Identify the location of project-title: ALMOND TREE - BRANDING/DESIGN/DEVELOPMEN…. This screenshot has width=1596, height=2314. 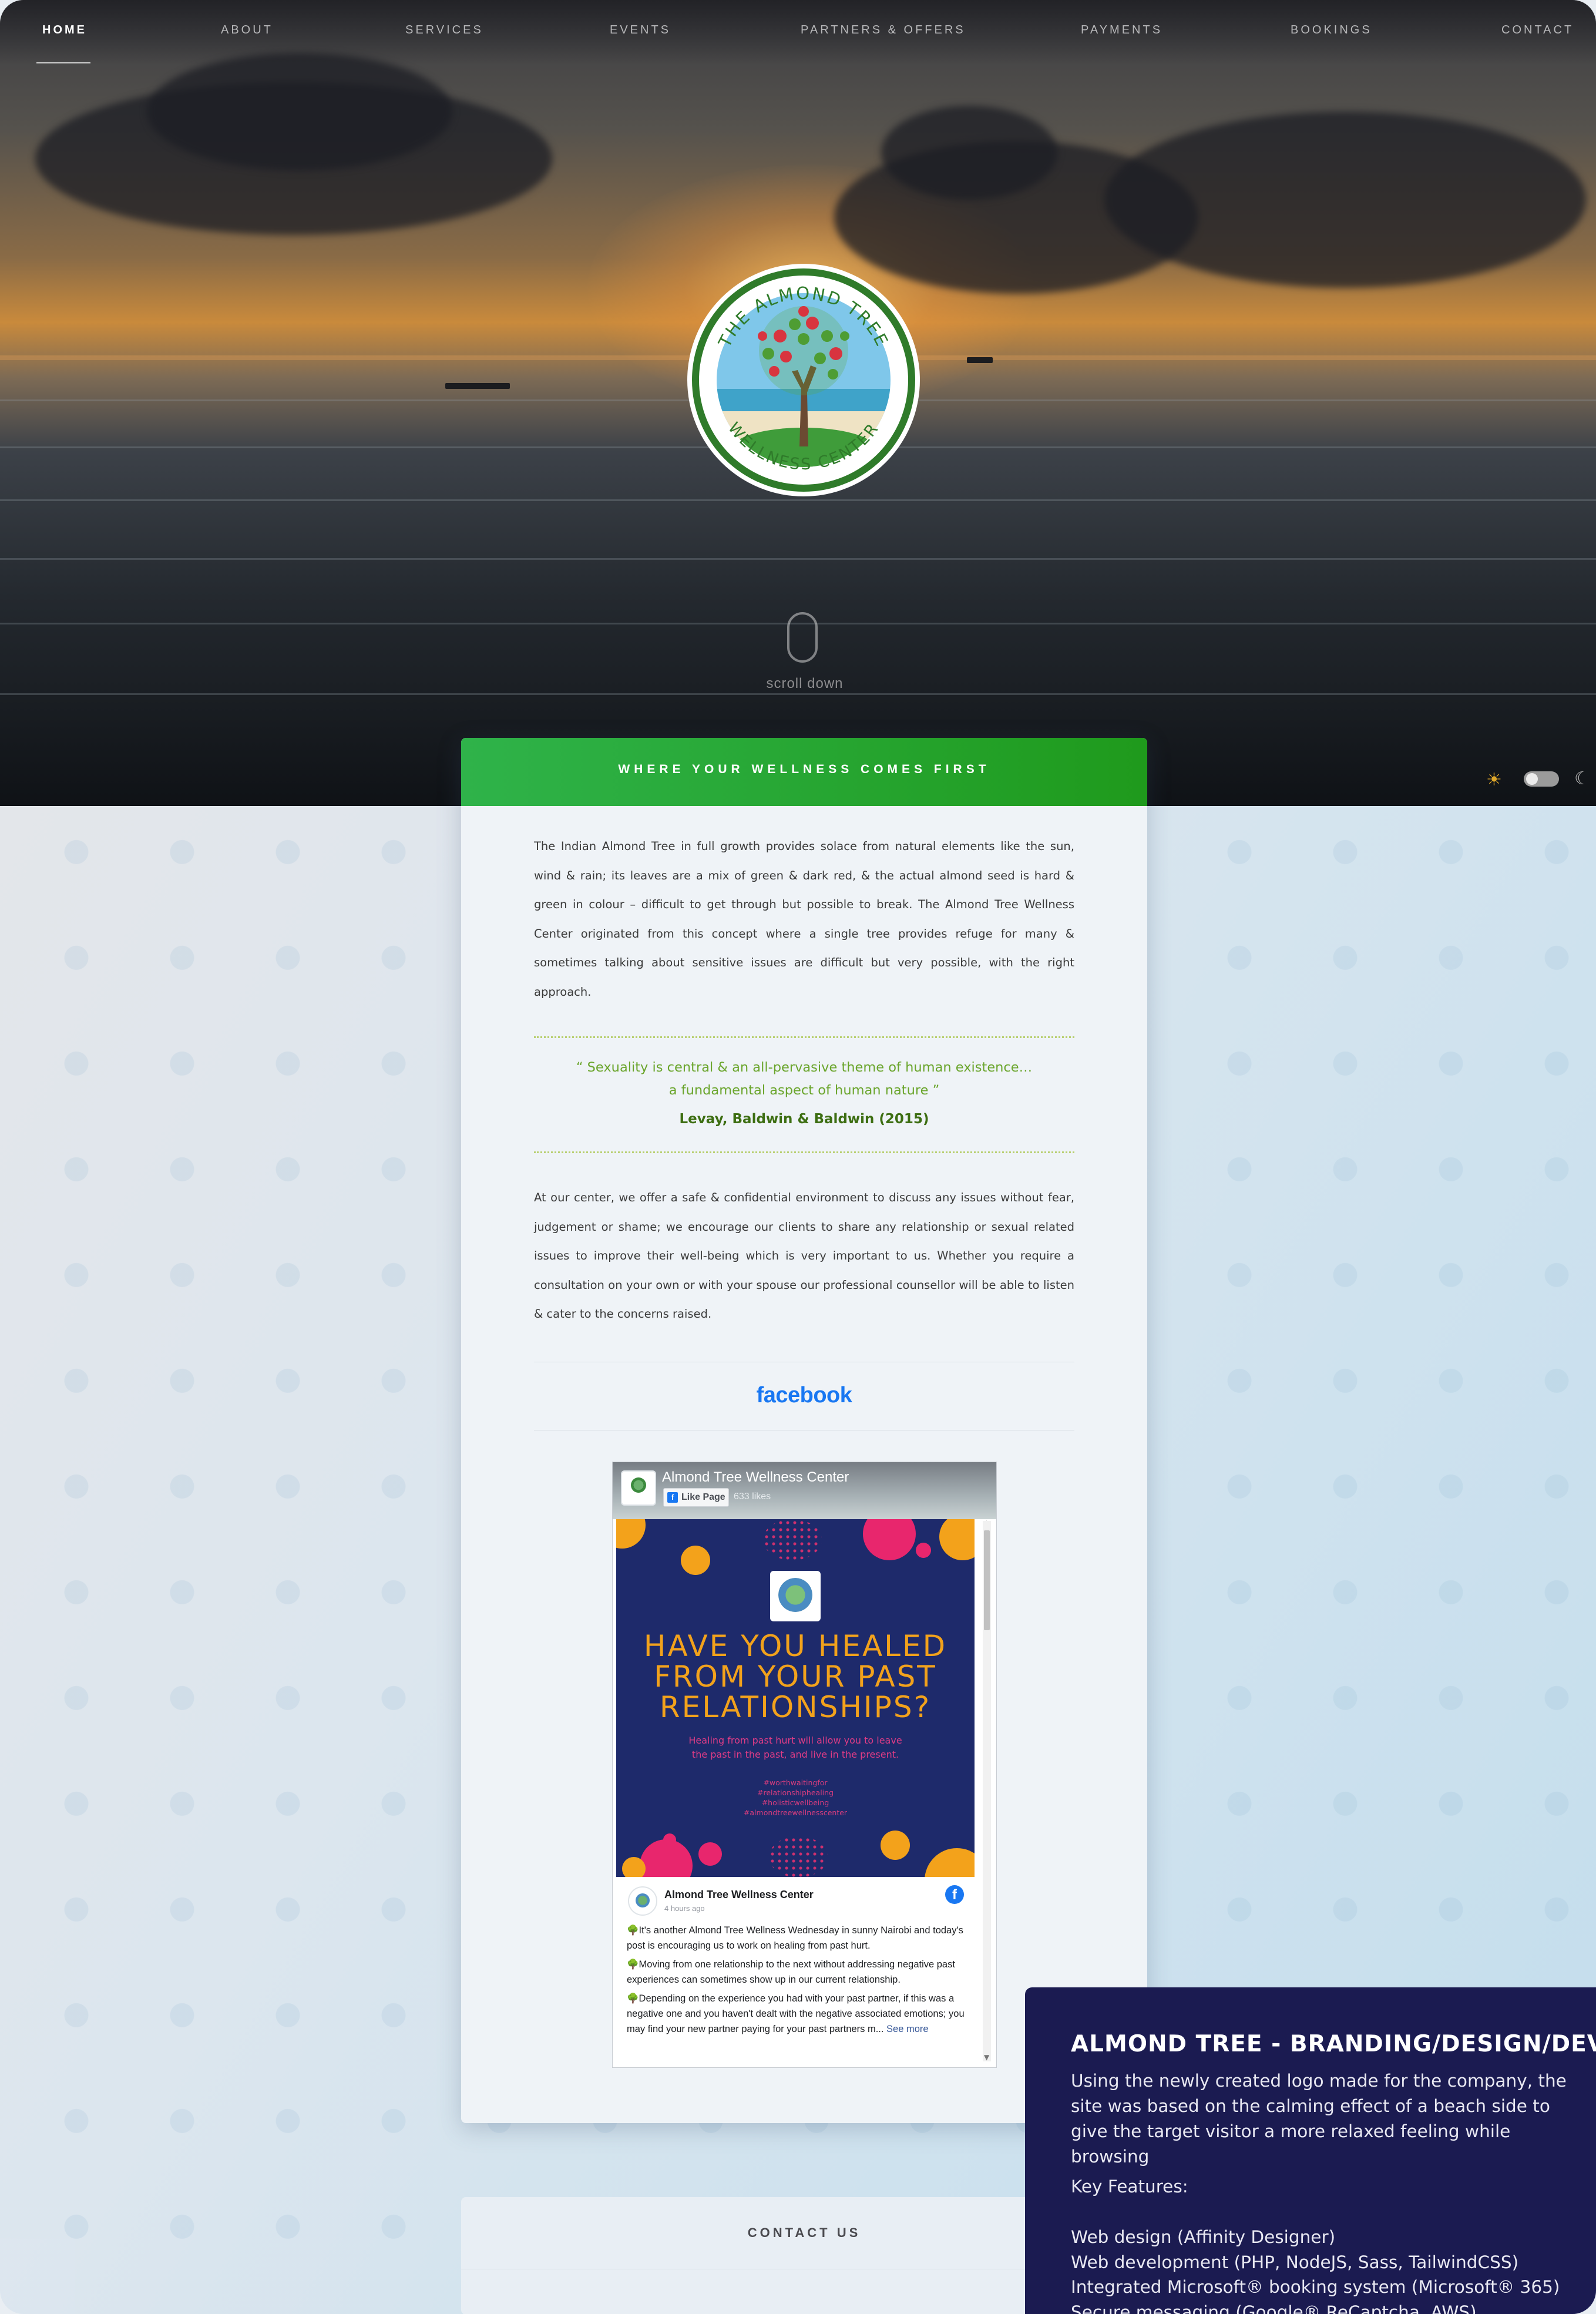
(1333, 2044).